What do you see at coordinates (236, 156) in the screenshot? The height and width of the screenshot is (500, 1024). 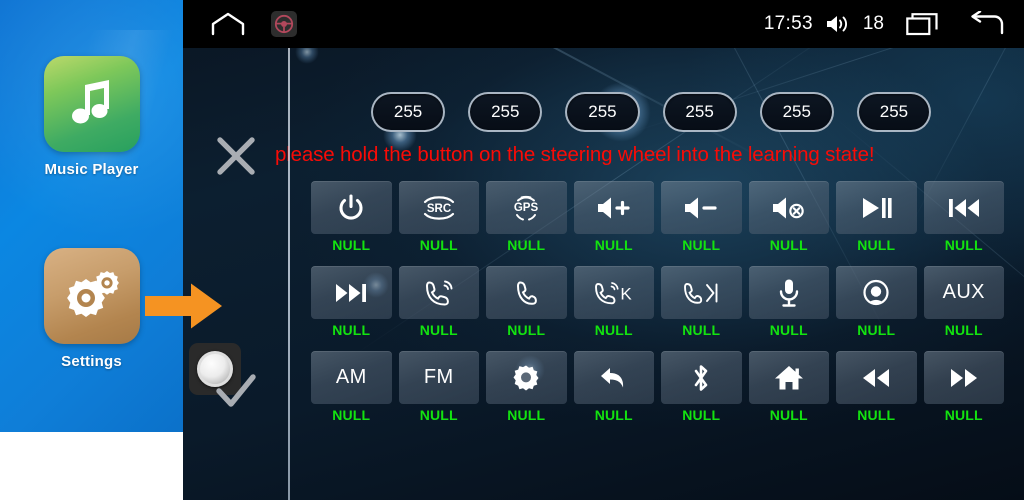 I see `cancel-button` at bounding box center [236, 156].